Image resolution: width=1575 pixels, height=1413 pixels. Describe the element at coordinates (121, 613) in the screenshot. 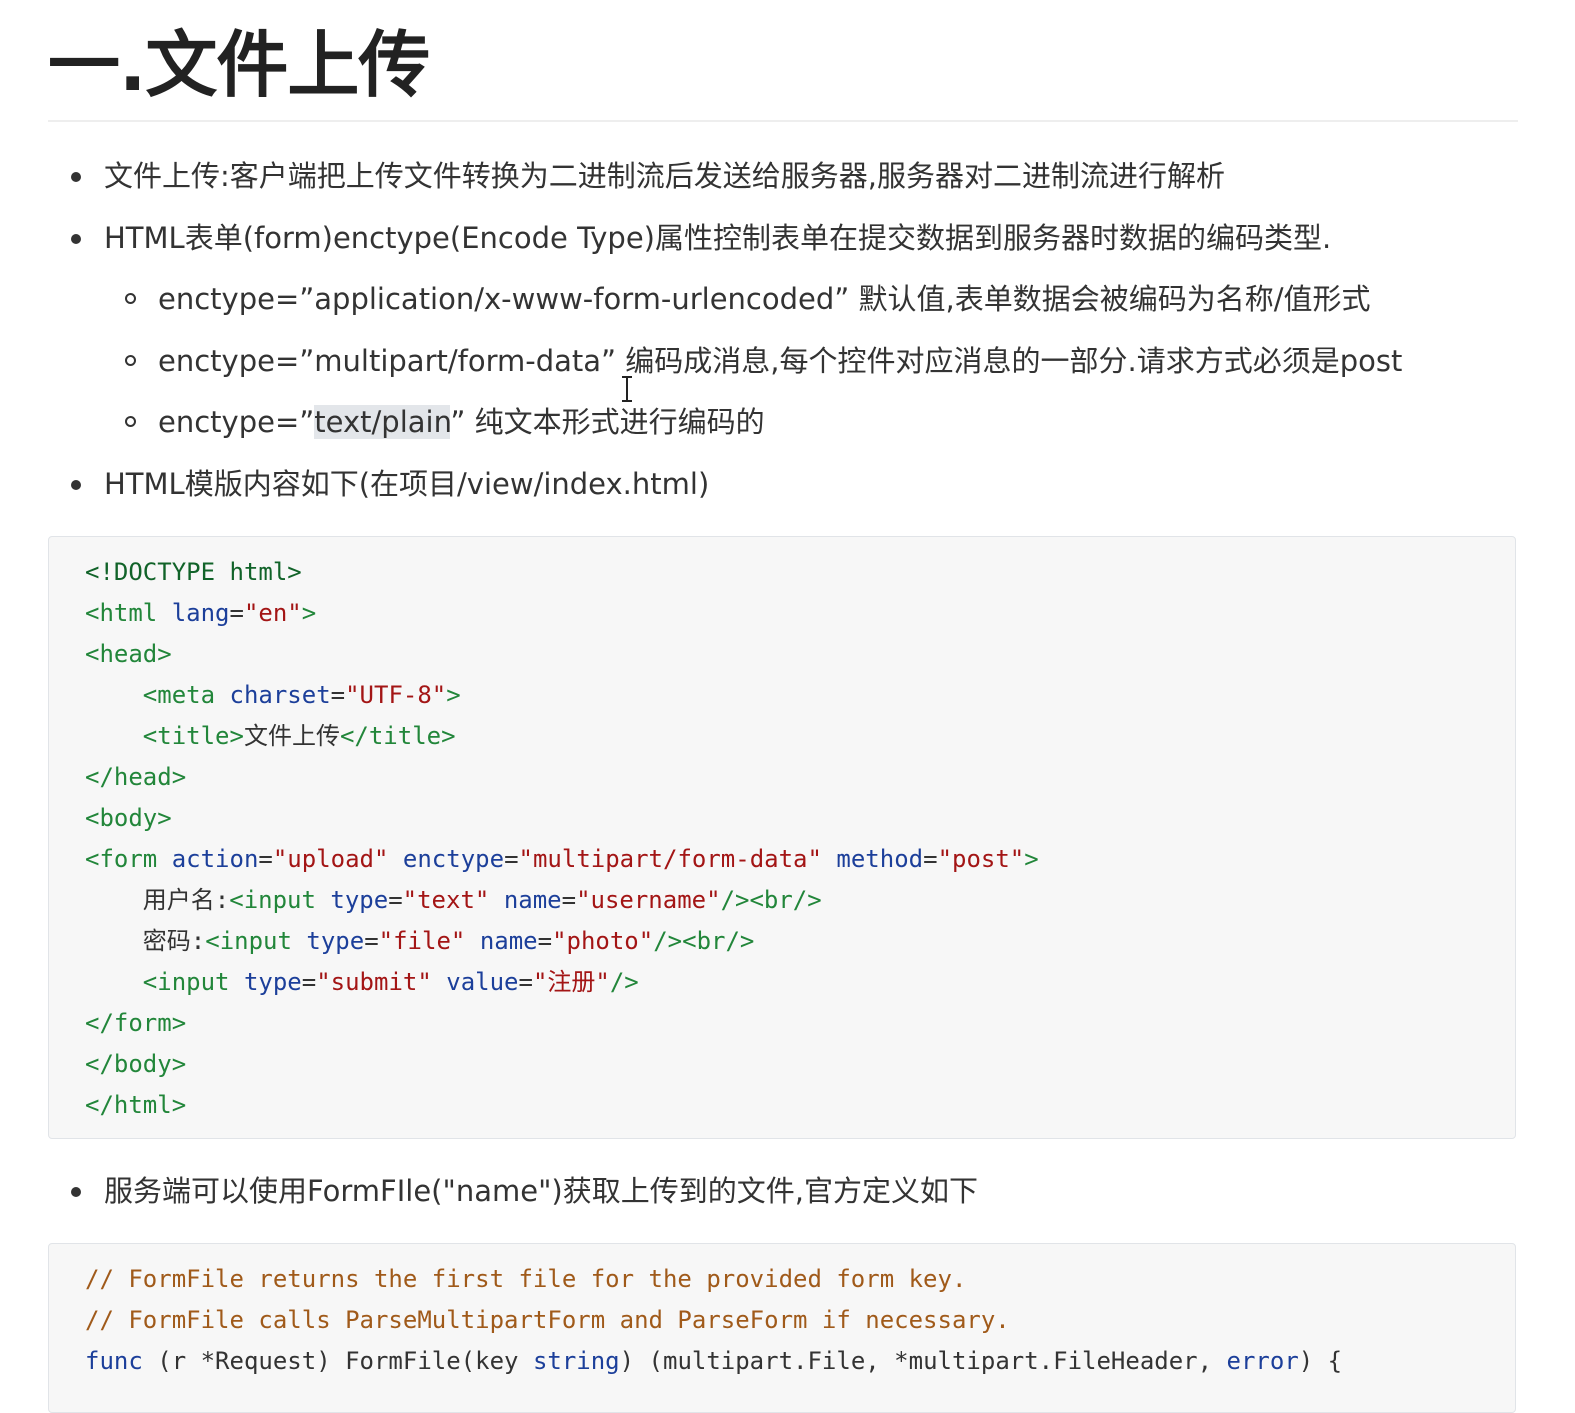

I see `code-tag: <html` at that location.